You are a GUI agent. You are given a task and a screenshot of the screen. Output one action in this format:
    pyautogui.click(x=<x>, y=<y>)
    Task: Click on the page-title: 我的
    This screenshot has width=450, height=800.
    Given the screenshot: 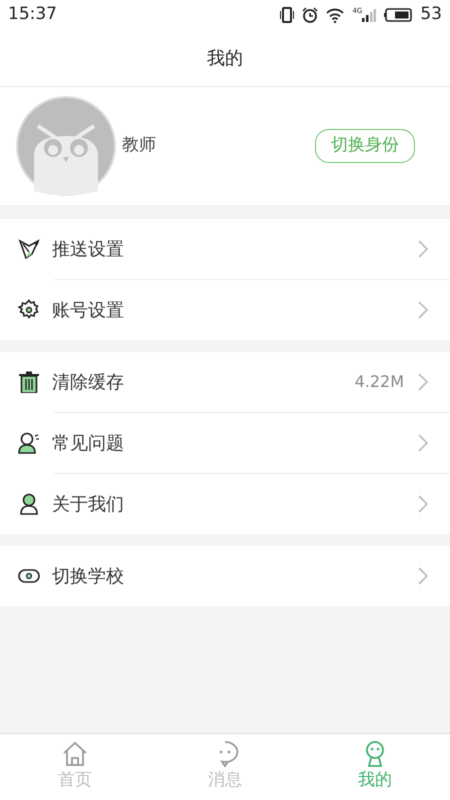 What is the action you would take?
    pyautogui.click(x=225, y=58)
    